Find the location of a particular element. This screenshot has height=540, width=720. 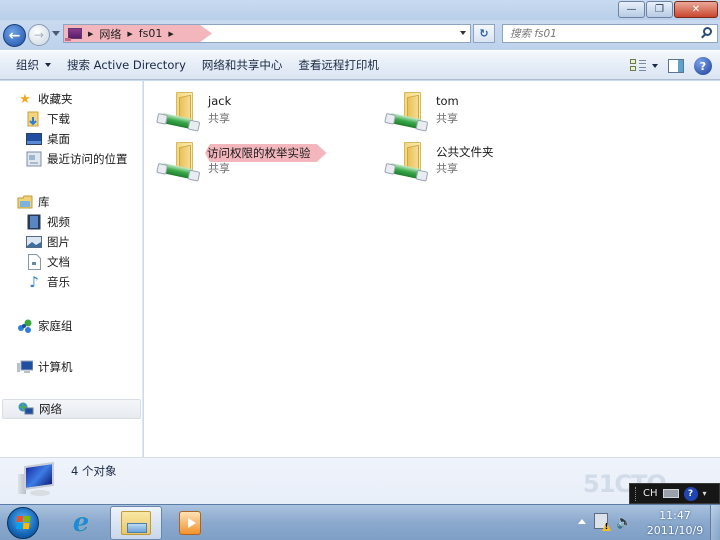

details-pane: 4 个对象 is located at coordinates (360, 480).